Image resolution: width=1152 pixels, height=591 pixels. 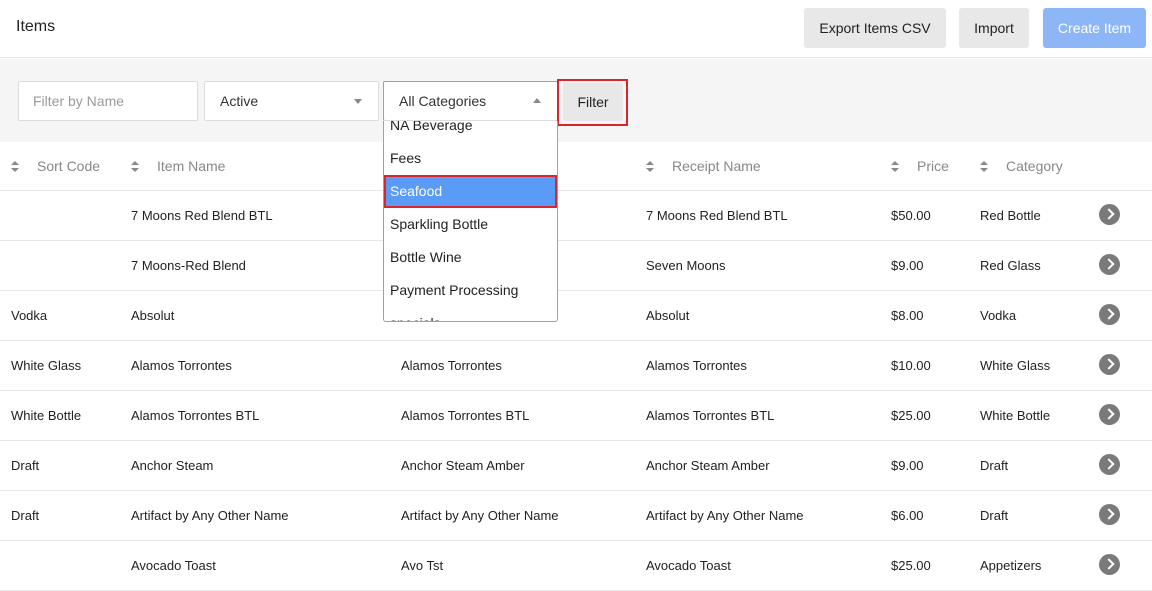 What do you see at coordinates (470, 257) in the screenshot?
I see `dropdown-option-bottle-wine: Bottle Wine` at bounding box center [470, 257].